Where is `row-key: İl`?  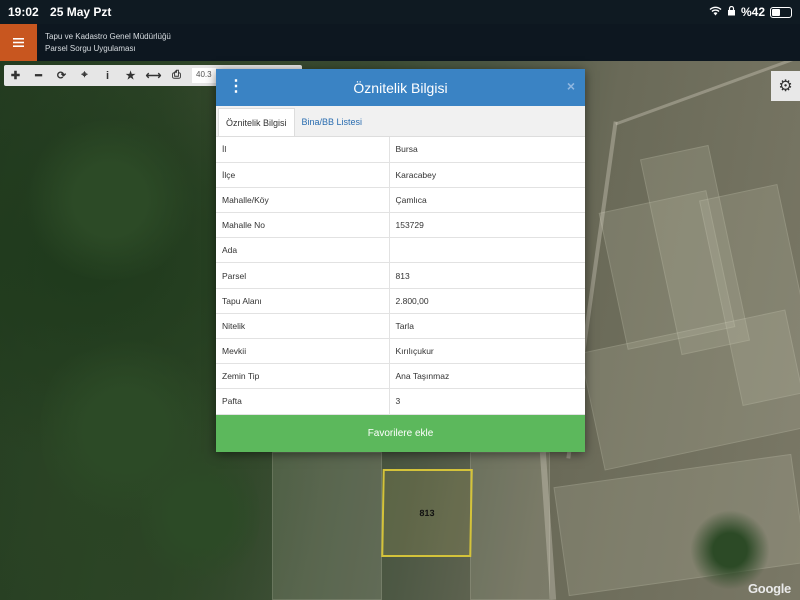 row-key: İl is located at coordinates (303, 150).